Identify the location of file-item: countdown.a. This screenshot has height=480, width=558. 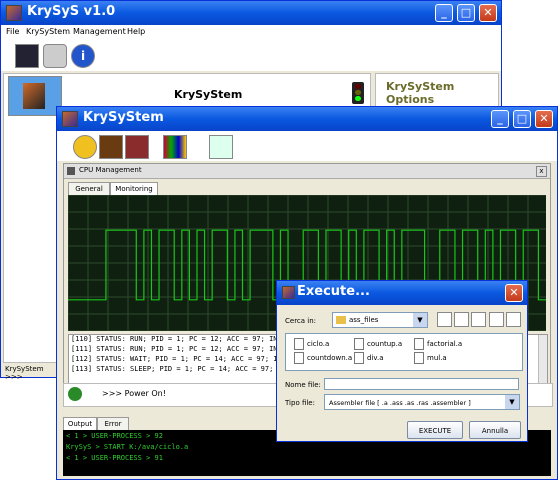
(323, 358).